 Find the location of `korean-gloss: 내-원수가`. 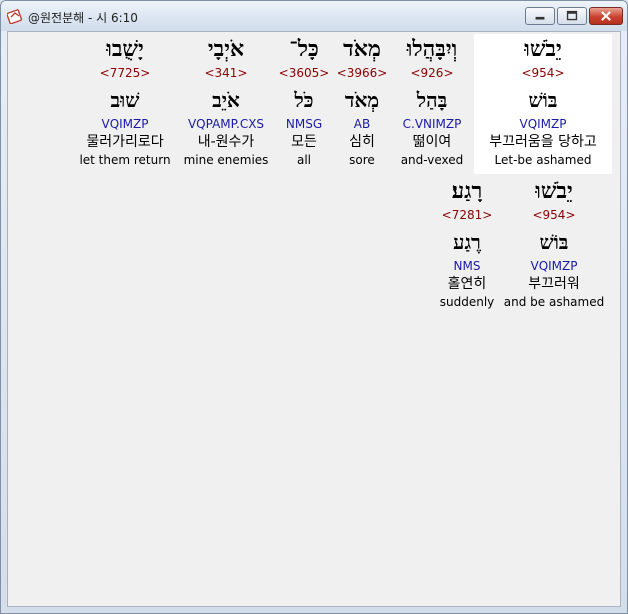

korean-gloss: 내-원수가 is located at coordinates (226, 142).